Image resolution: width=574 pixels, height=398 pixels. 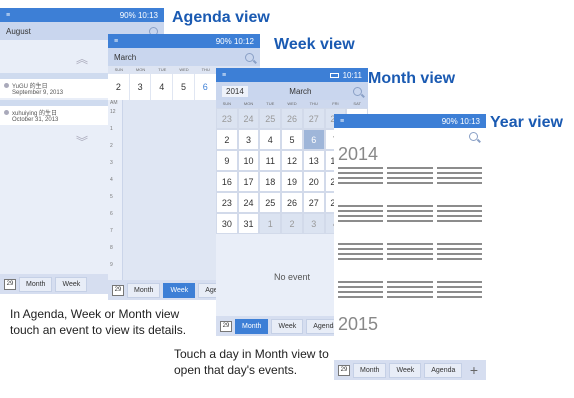 I want to click on month-view-label: Month view, so click(x=412, y=78).